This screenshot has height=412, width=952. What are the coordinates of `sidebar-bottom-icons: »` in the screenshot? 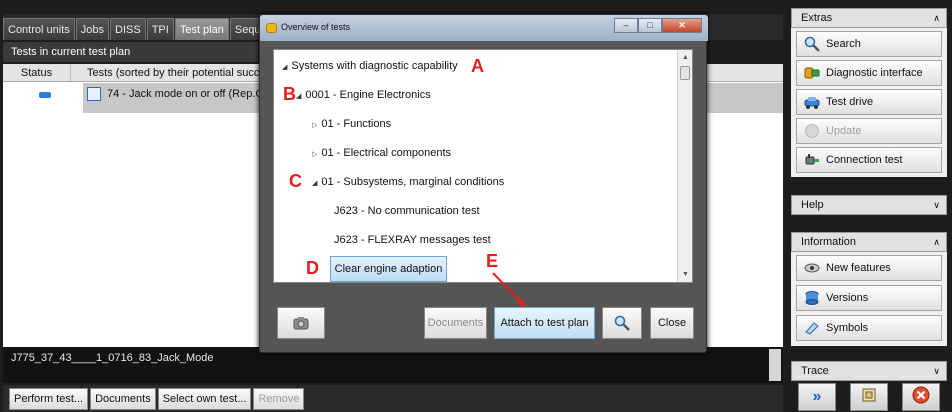 It's located at (869, 397).